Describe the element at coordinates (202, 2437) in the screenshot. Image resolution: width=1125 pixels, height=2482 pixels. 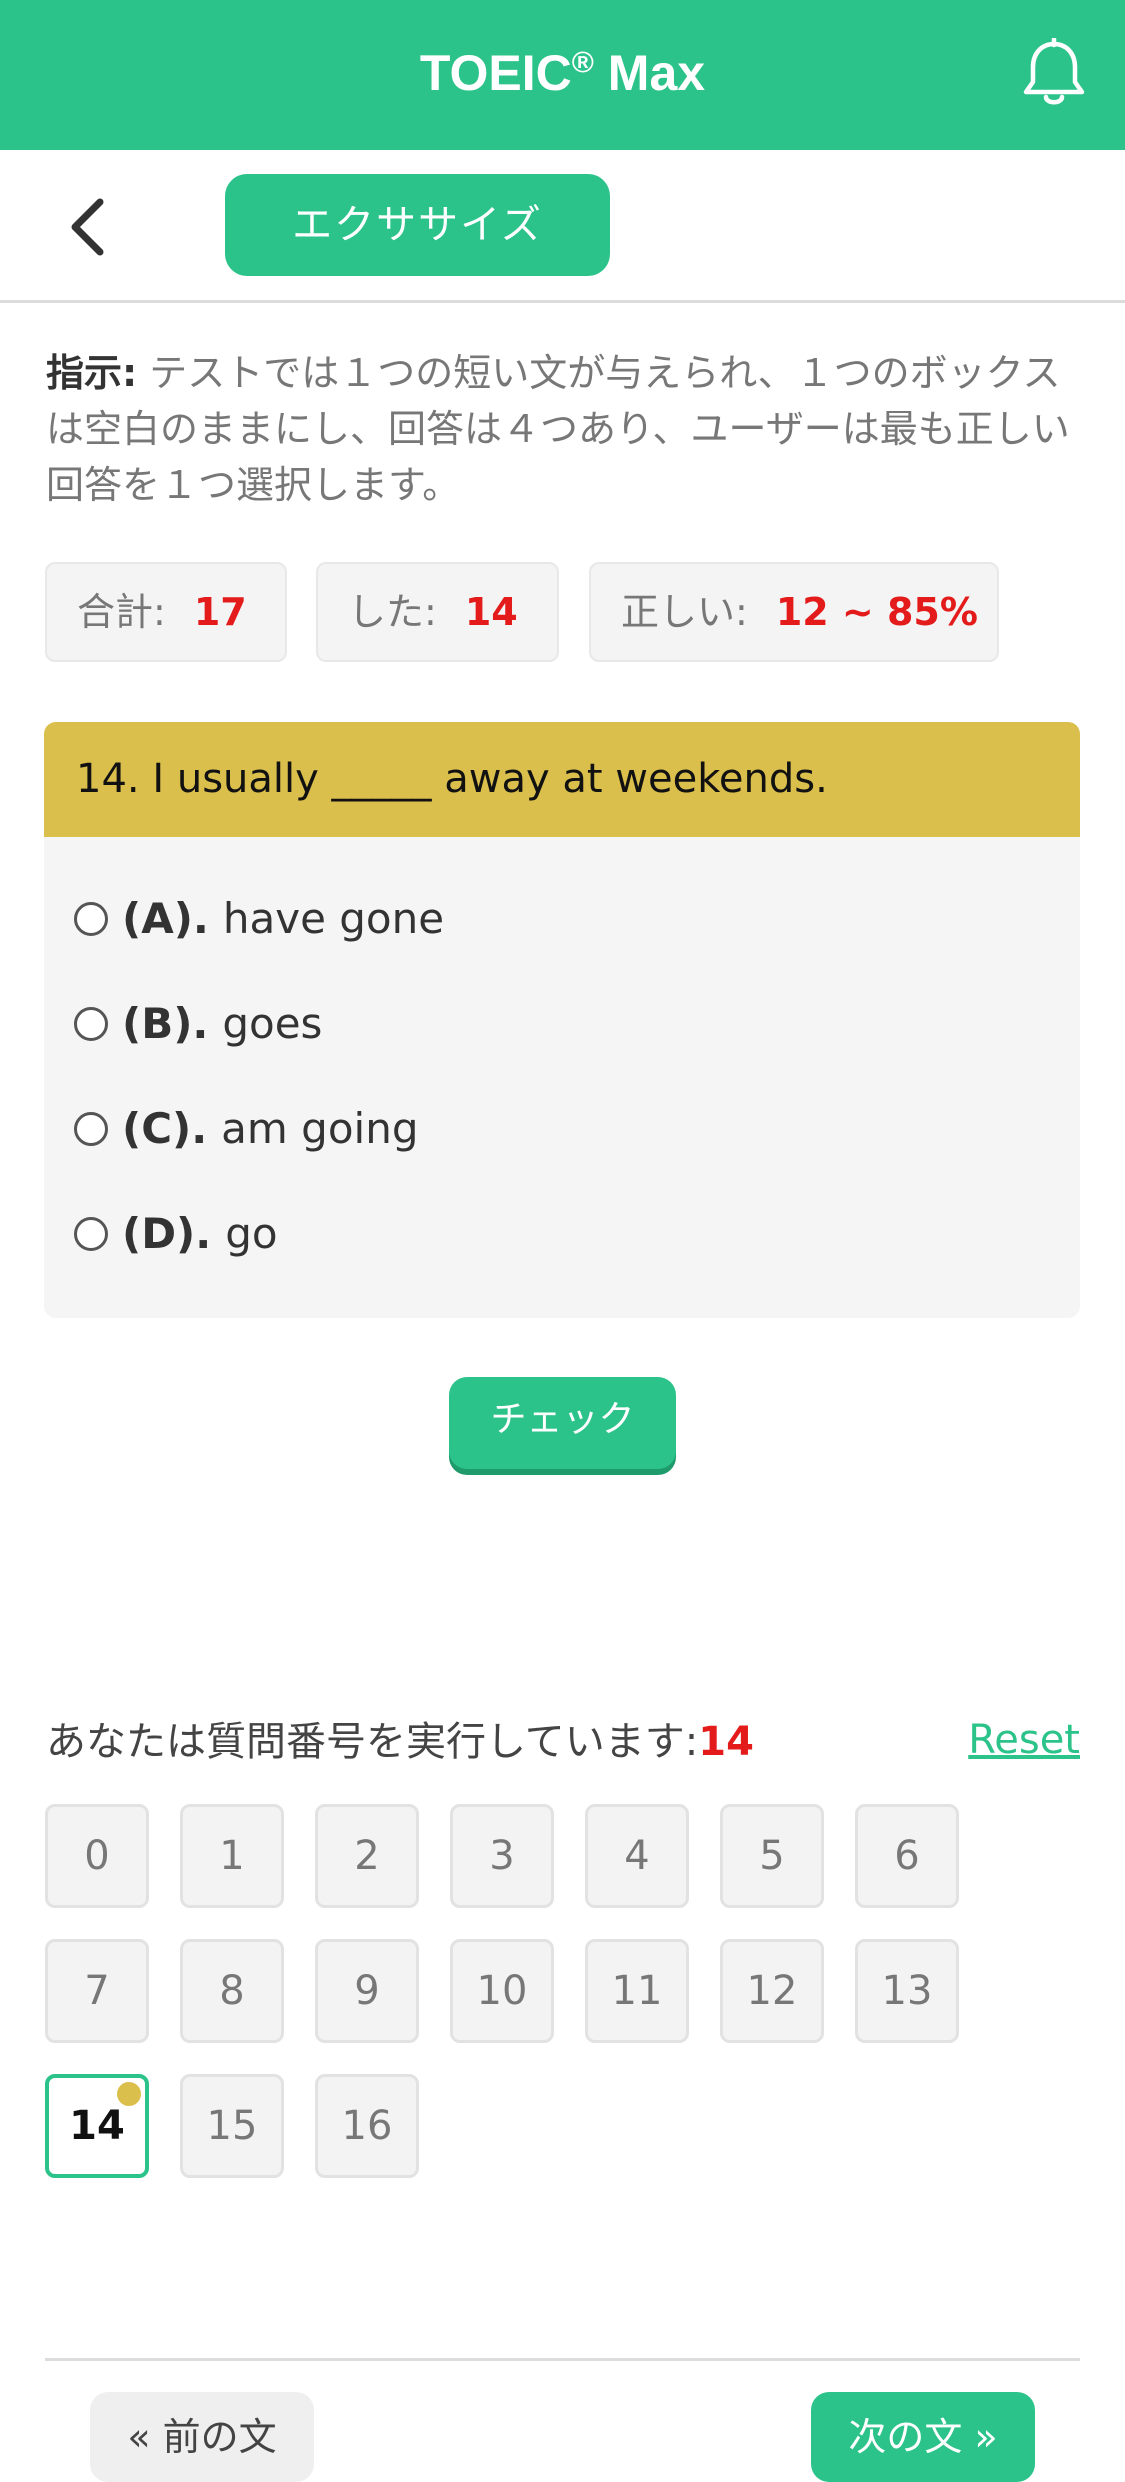
I see `prev-sentence-button: « 前の文` at that location.